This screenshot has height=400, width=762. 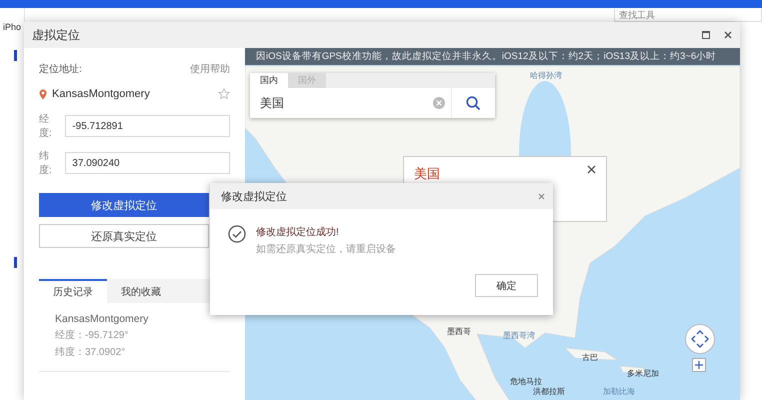 I want to click on window-title: 虚拟定位, so click(x=56, y=35).